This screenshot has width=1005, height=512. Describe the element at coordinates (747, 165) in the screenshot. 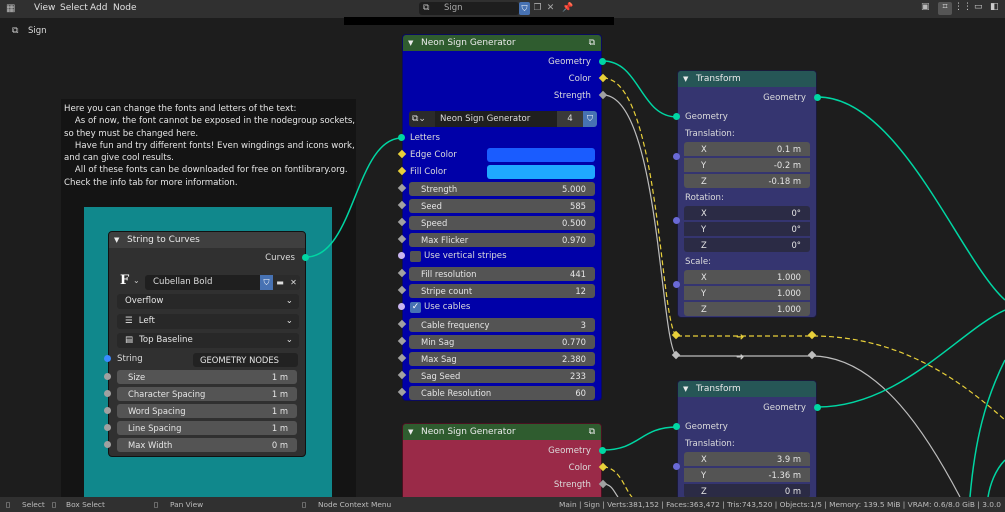

I see `translation-y-field: Y -0.2 m` at that location.